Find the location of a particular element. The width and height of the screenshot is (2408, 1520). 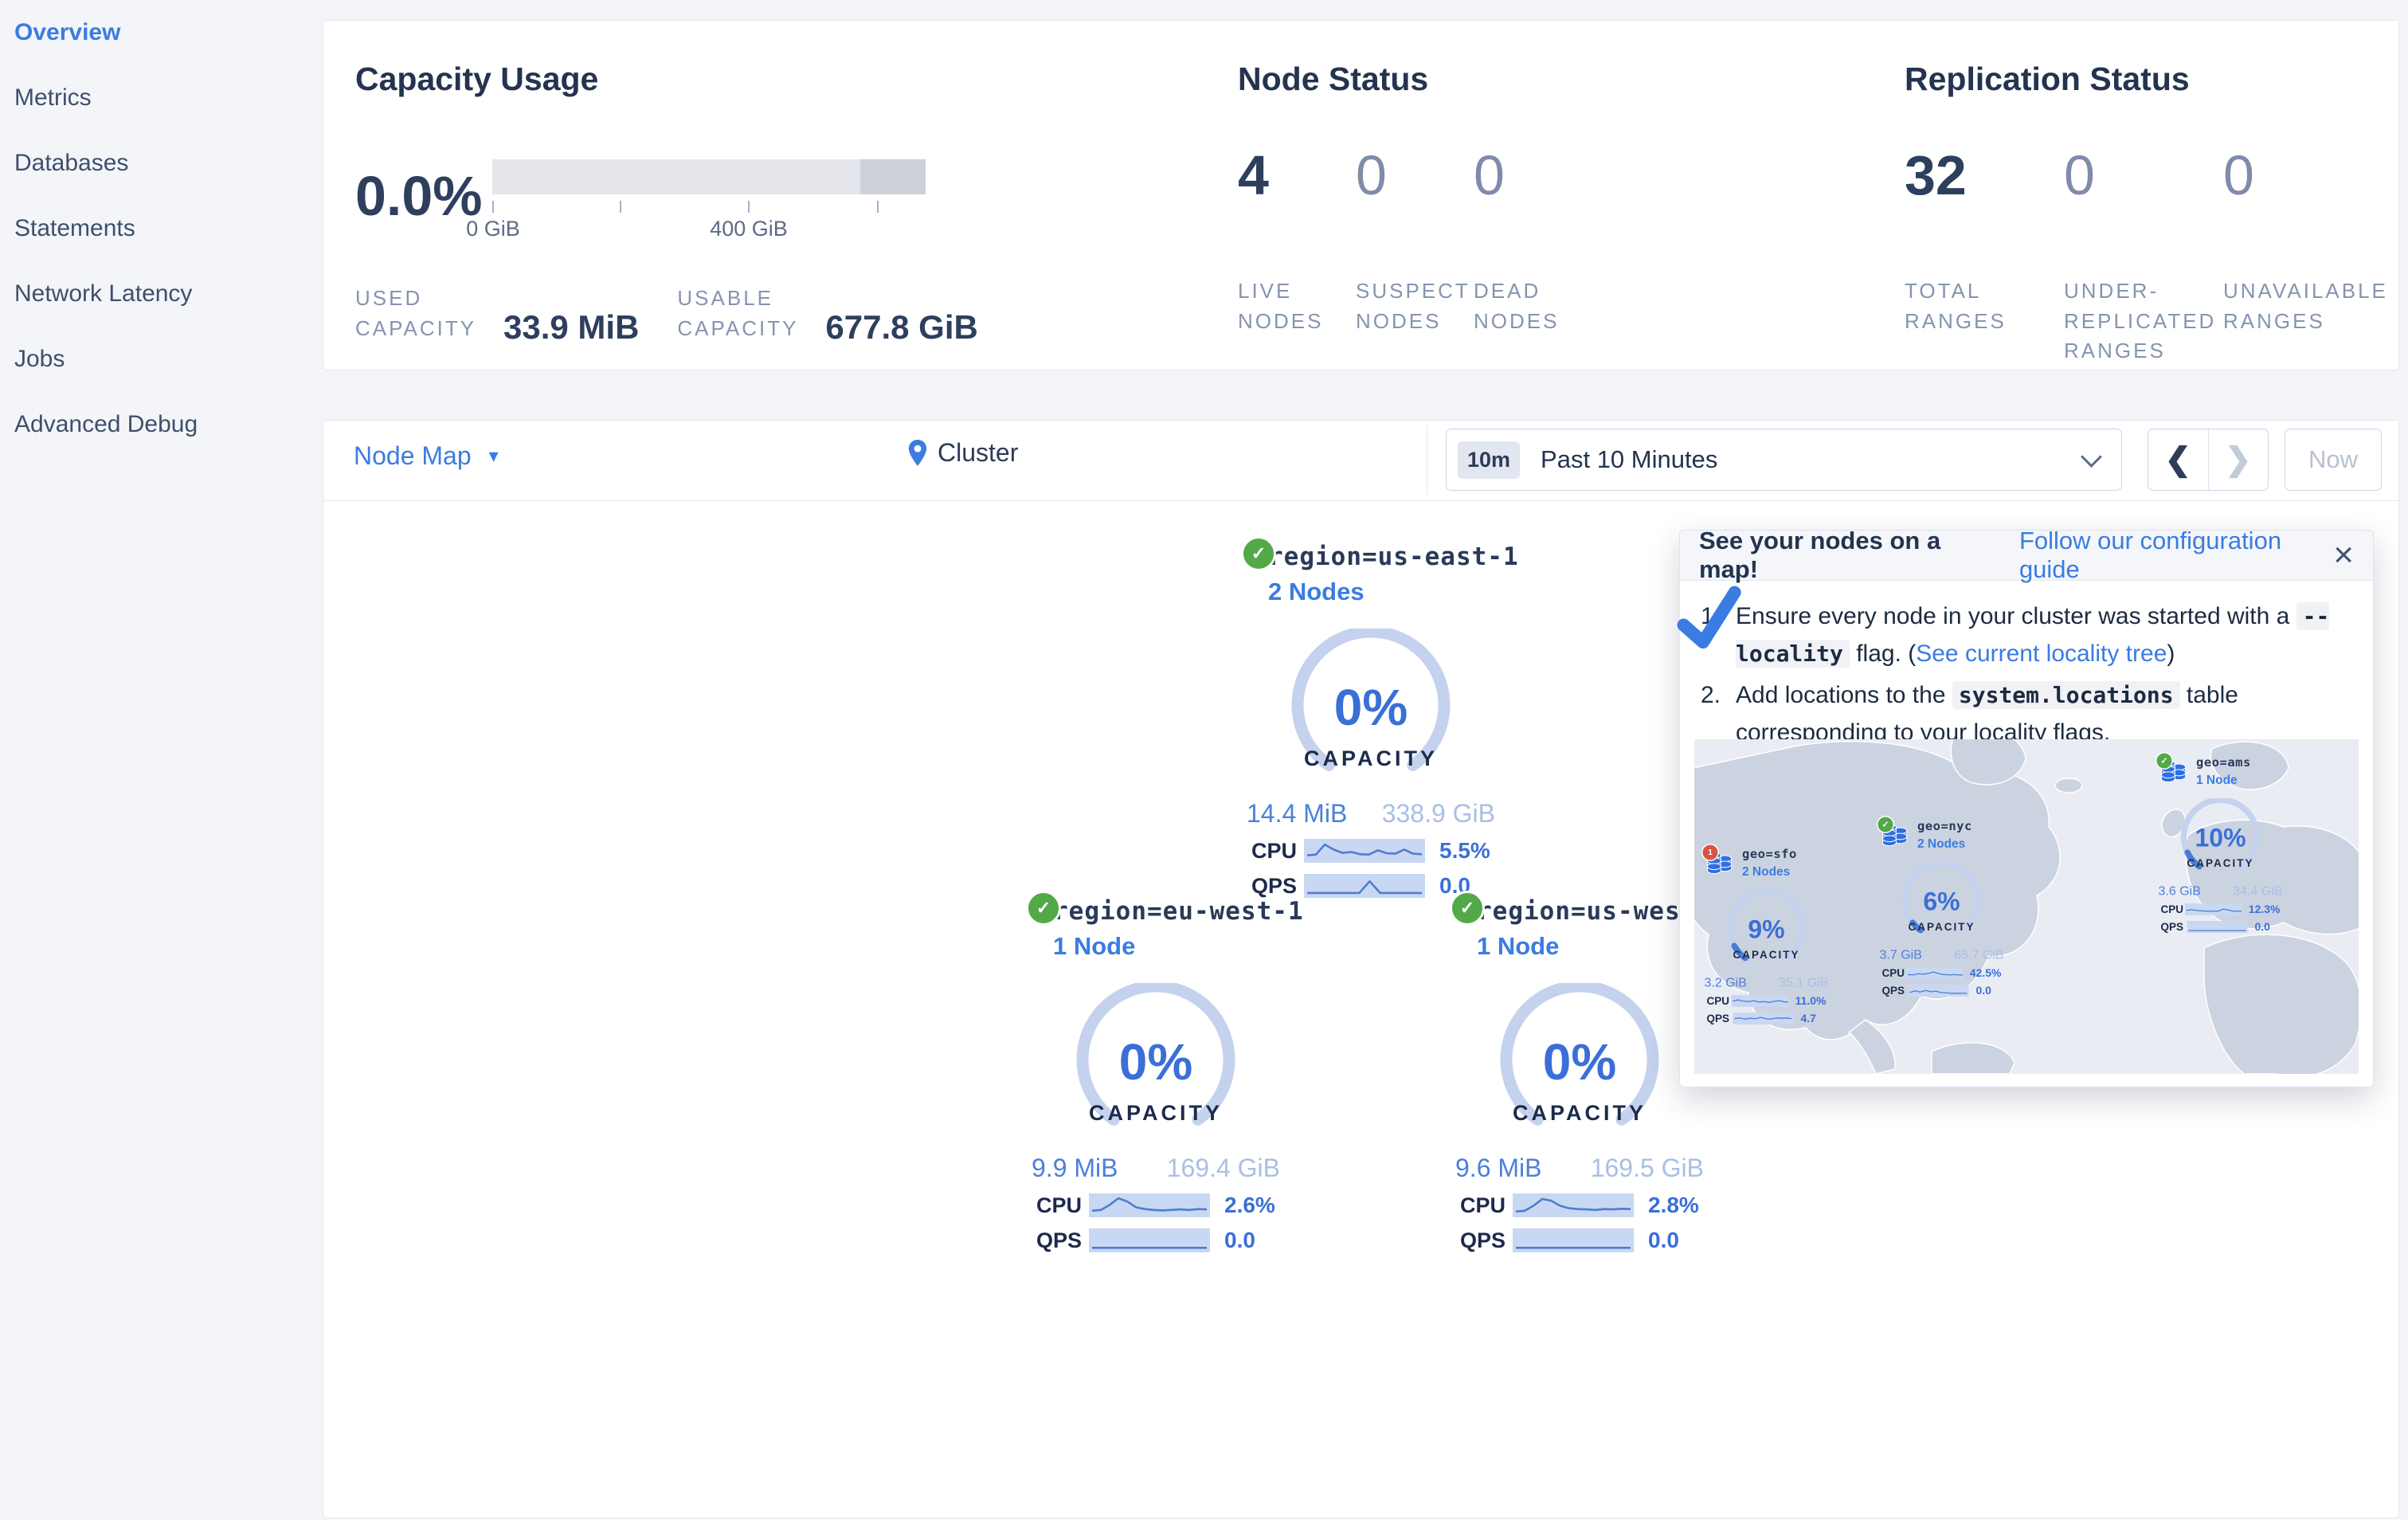

step-done-check-icon is located at coordinates (1709, 617).